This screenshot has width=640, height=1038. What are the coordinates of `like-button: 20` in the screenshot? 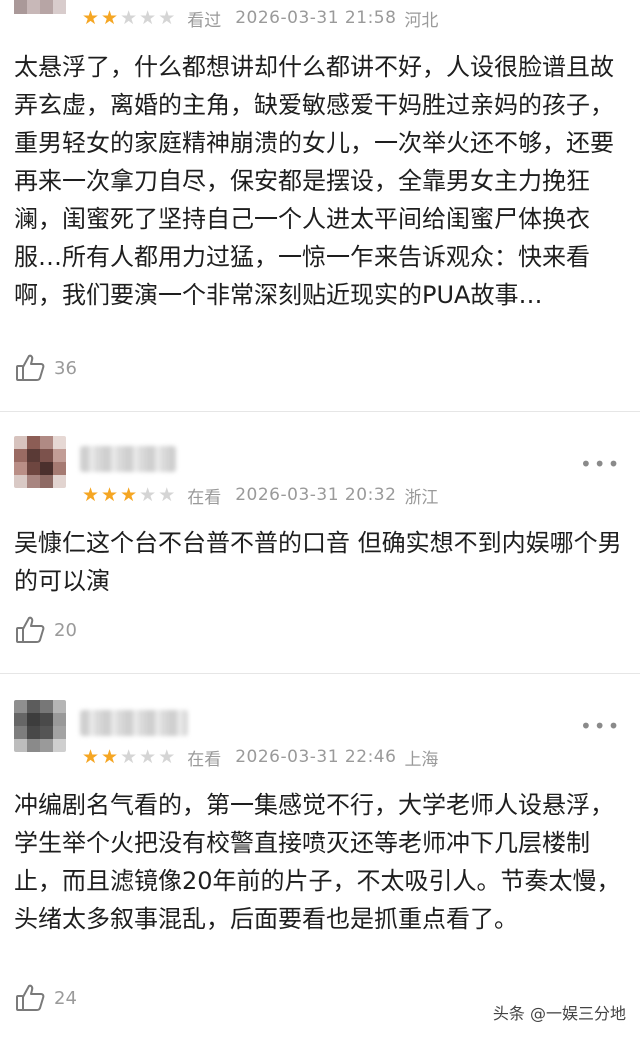 It's located at (45, 630).